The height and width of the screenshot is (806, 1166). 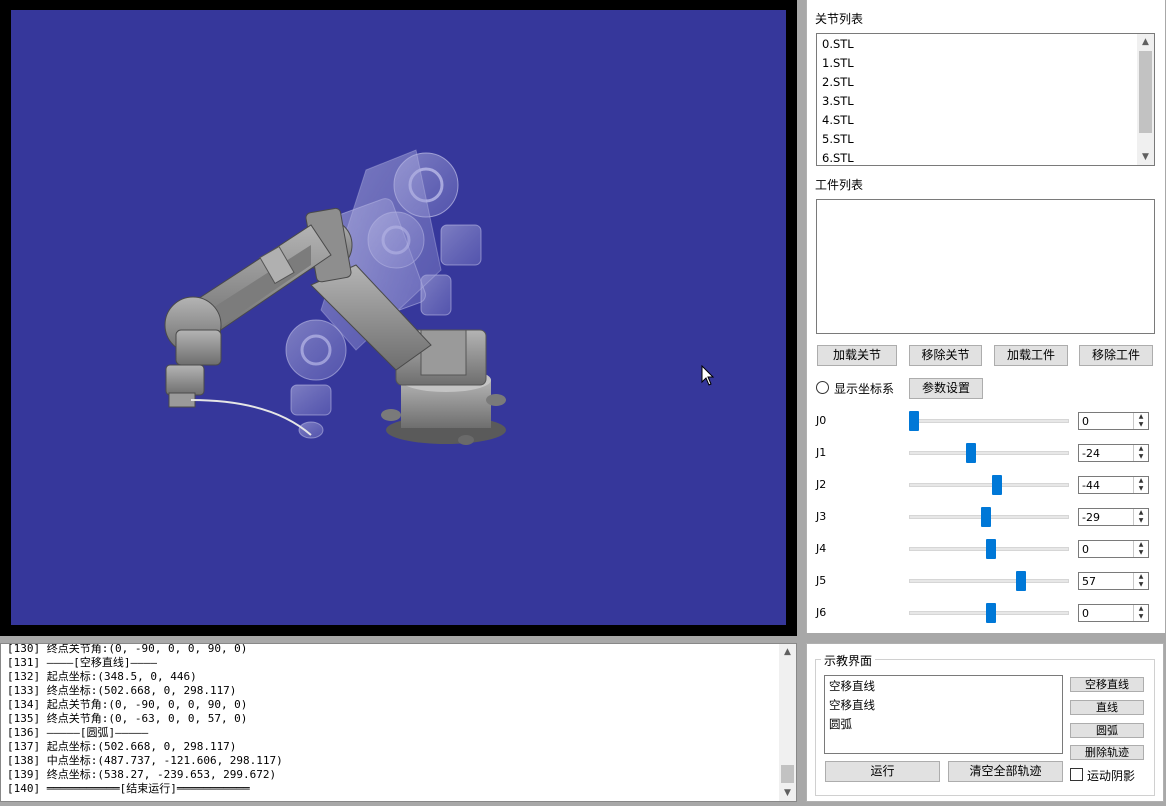 I want to click on remove-joint-button: 移除关节, so click(x=945, y=355).